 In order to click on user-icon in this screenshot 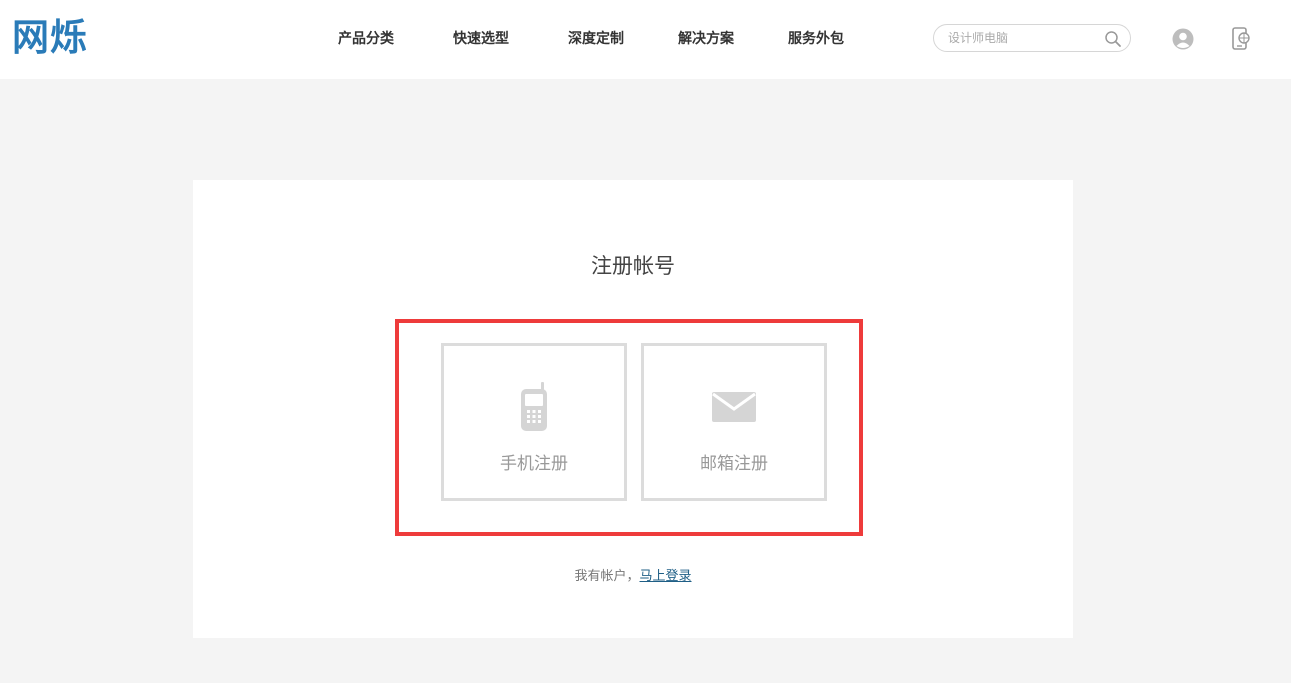, I will do `click(1183, 39)`.